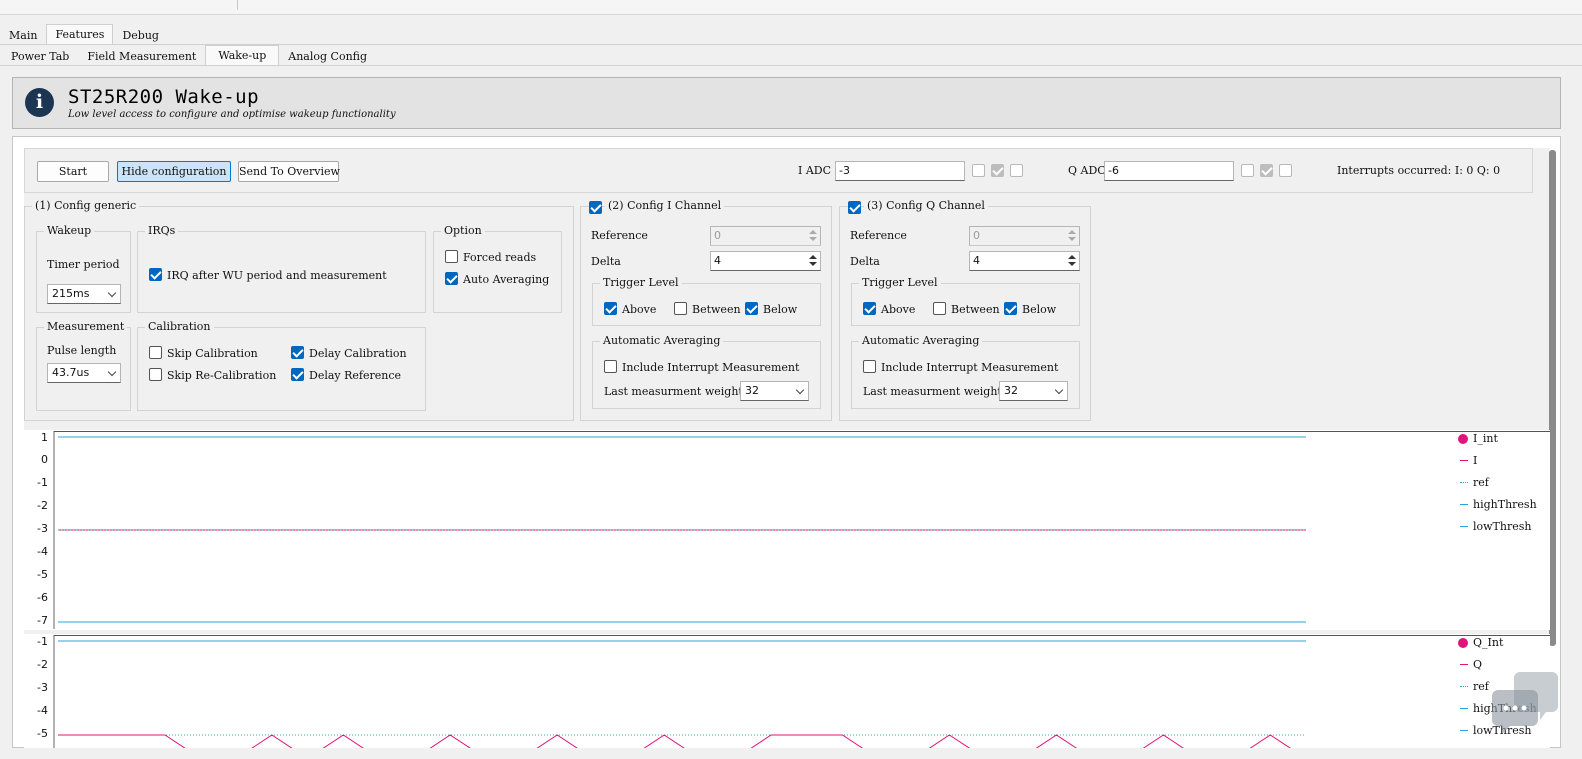  Describe the element at coordinates (1488, 642) in the screenshot. I see `legend-label: Q_Int` at that location.